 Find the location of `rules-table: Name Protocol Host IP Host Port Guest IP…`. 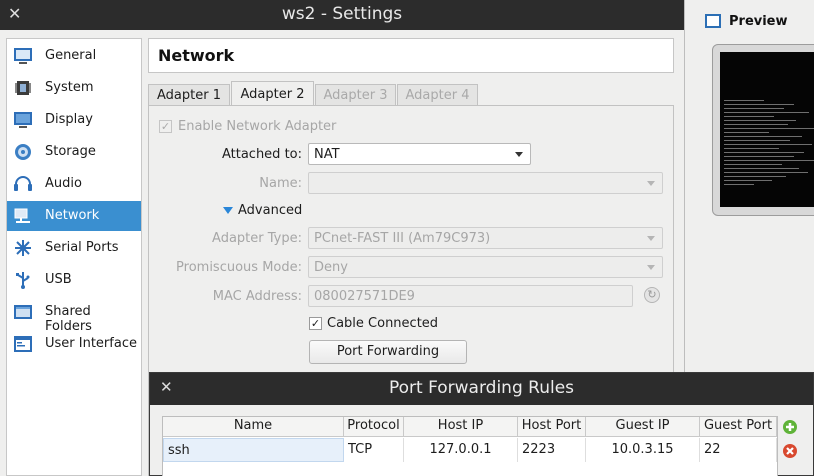

rules-table: Name Protocol Host IP Host Port Guest IP… is located at coordinates (470, 446).